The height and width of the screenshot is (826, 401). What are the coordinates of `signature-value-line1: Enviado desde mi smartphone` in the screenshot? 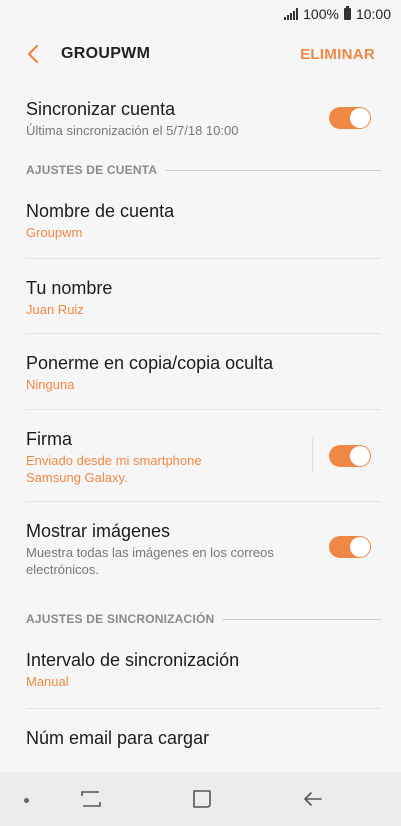 It's located at (114, 460).